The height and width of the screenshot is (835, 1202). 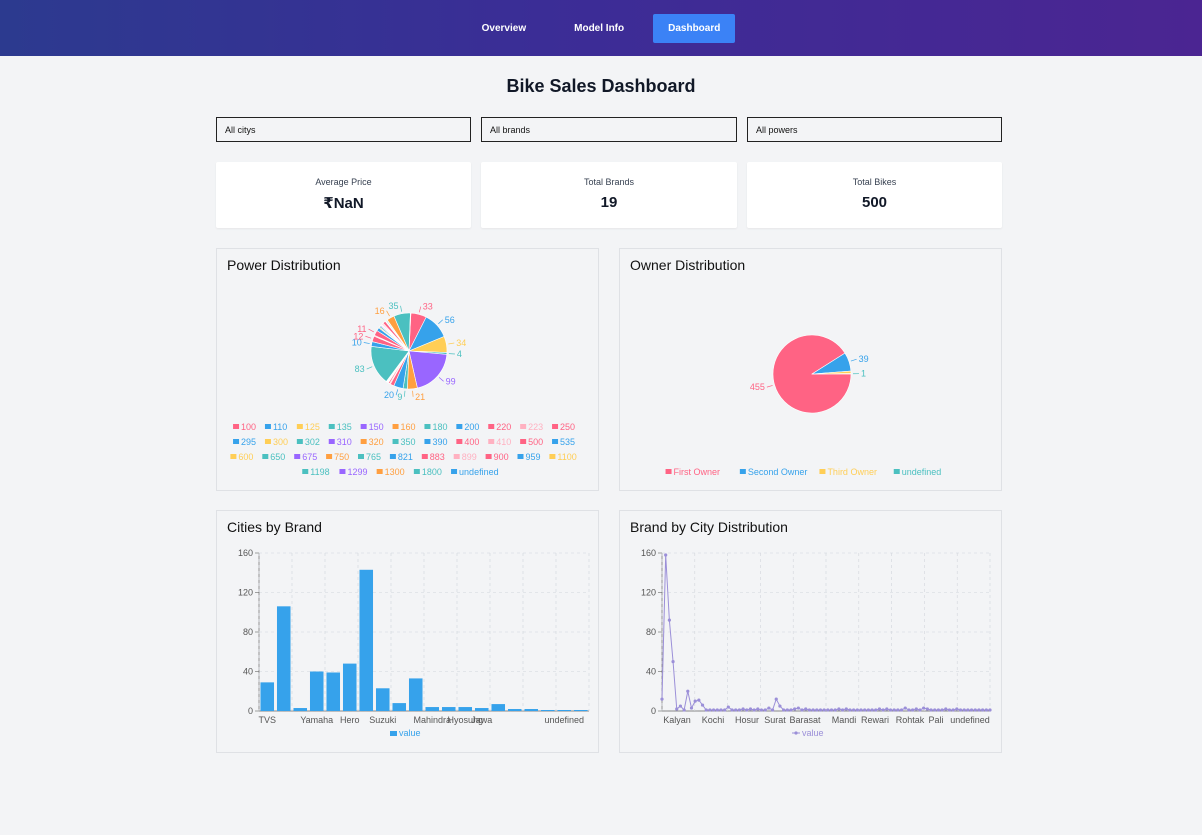 What do you see at coordinates (432, 472) in the screenshot?
I see `legend-item: 1800` at bounding box center [432, 472].